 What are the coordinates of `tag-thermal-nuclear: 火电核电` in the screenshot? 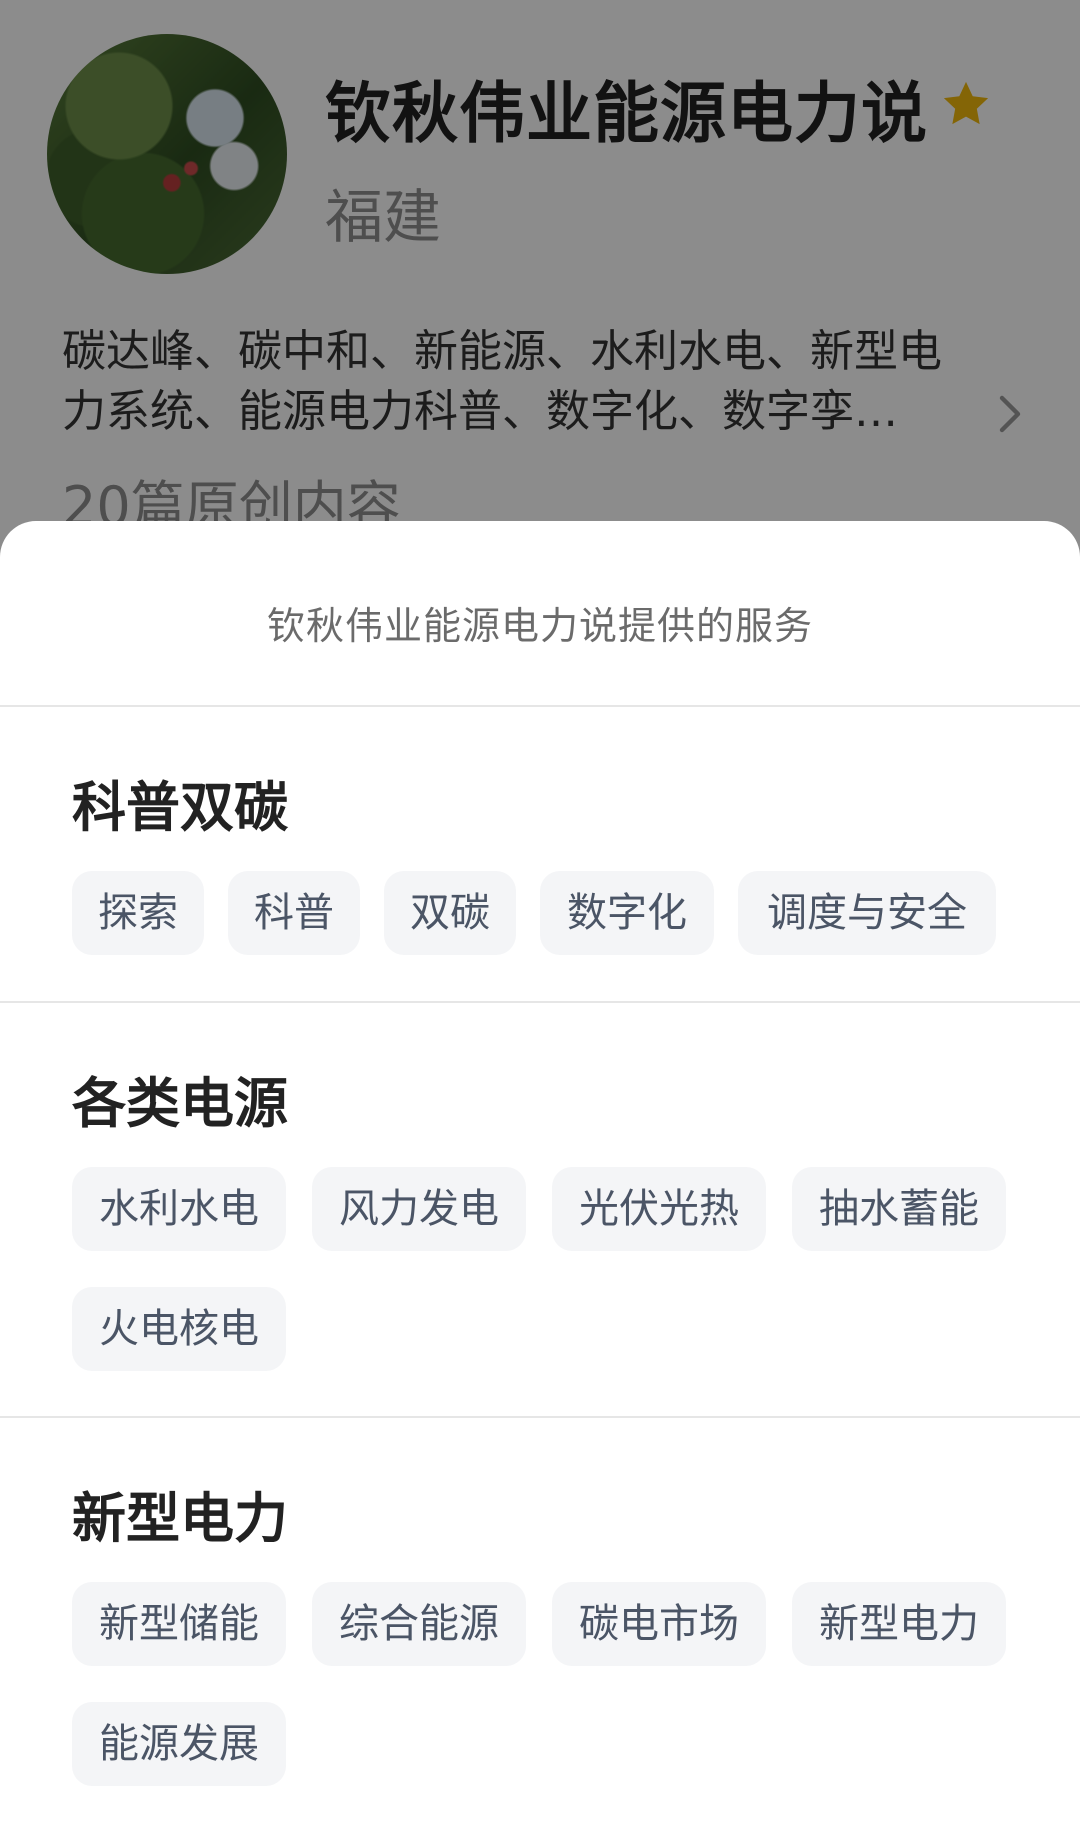 It's located at (179, 1329).